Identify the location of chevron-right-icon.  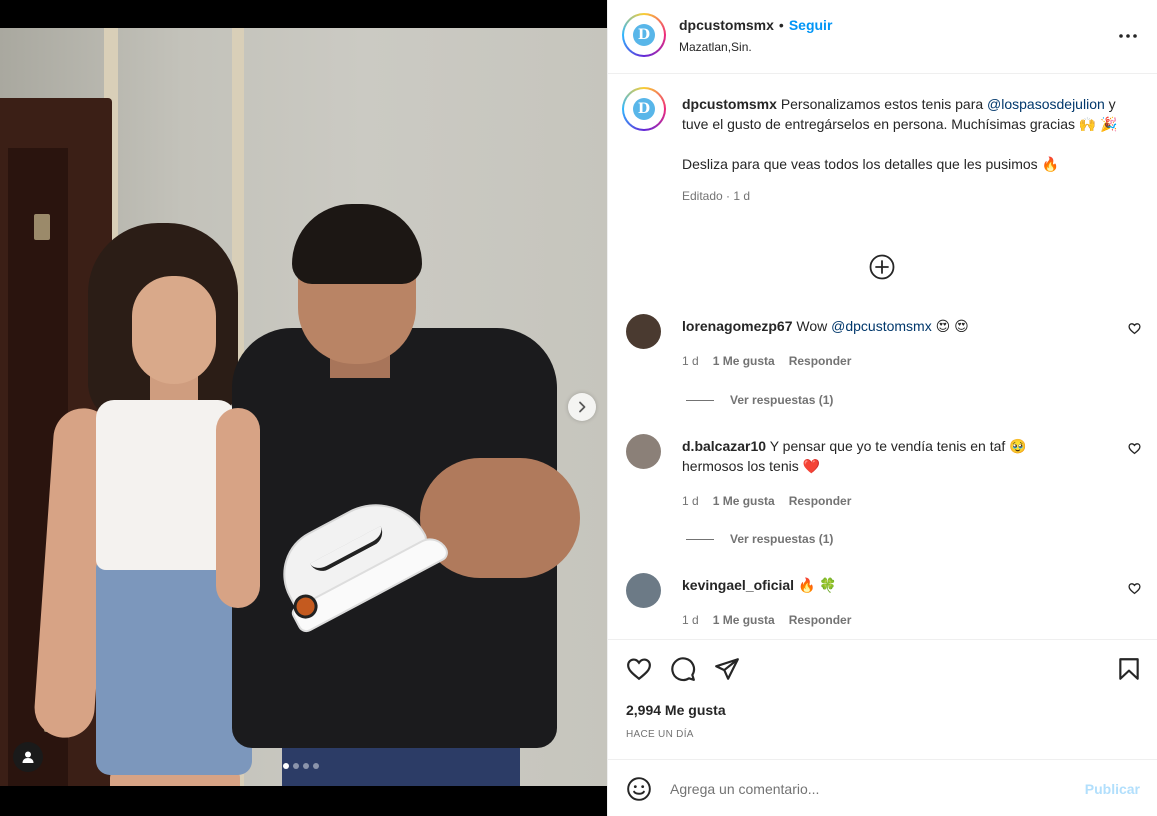
(582, 407).